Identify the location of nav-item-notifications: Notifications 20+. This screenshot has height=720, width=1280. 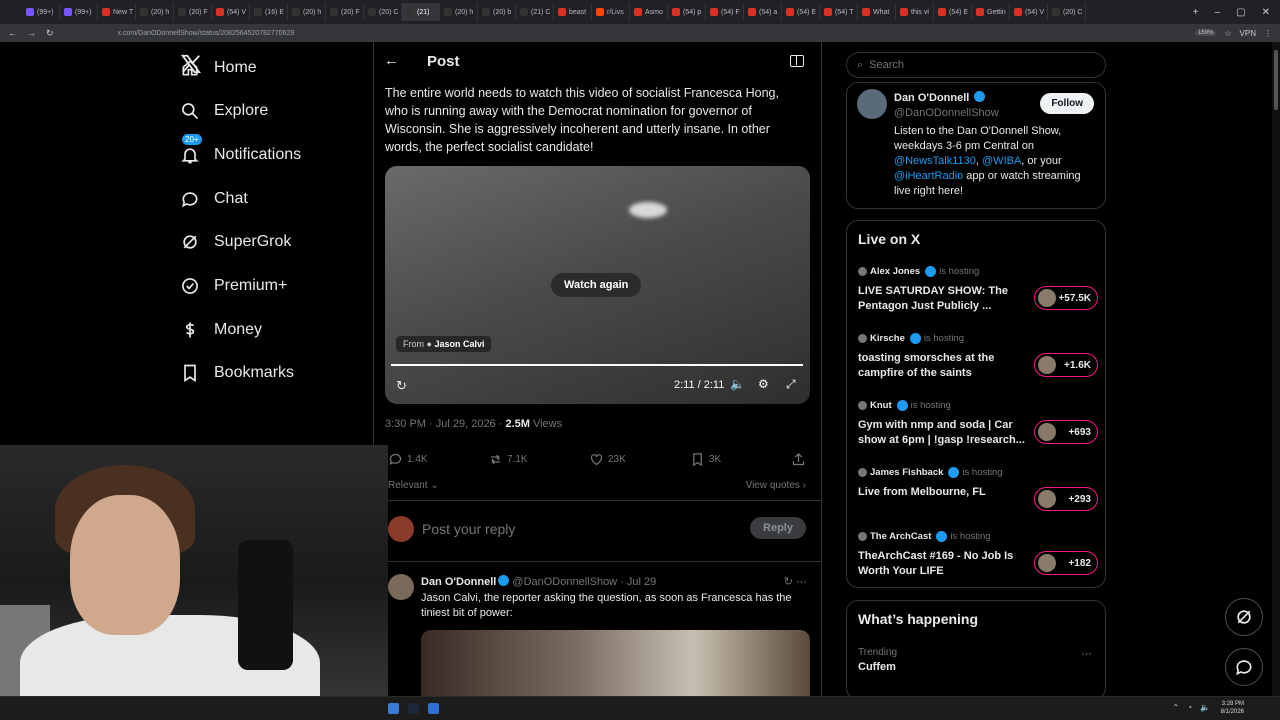
(240, 151).